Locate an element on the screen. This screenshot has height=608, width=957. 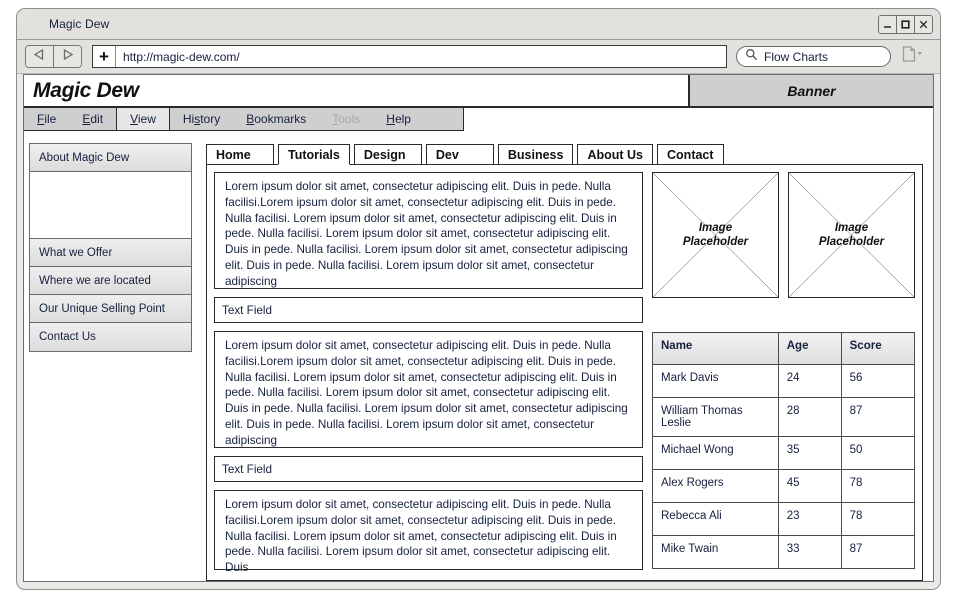
title-bar: Magic Dew is located at coordinates (478, 24).